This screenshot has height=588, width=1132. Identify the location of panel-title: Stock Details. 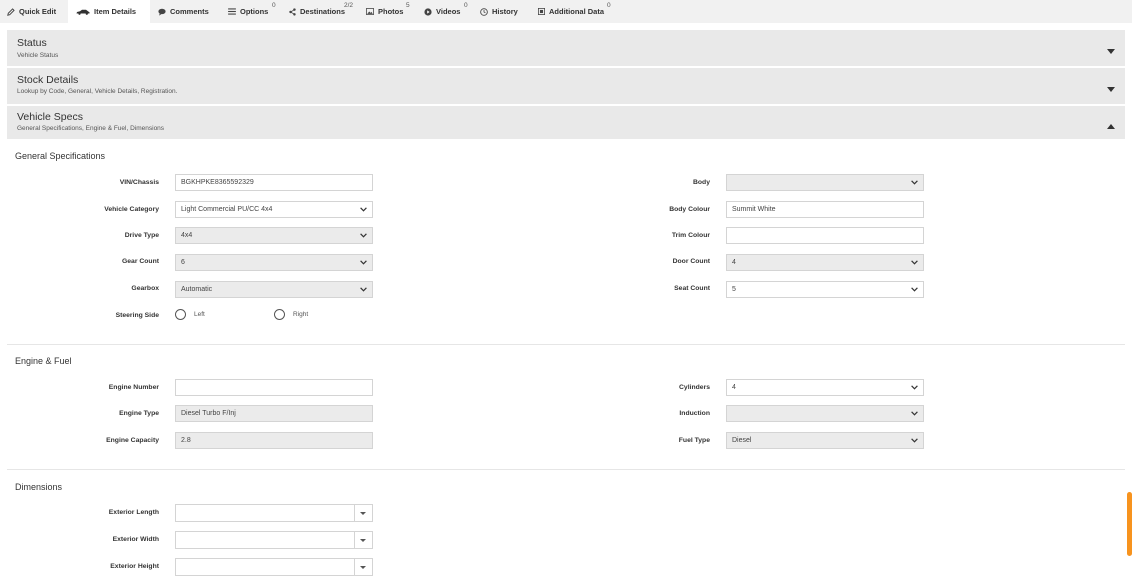
(48, 80).